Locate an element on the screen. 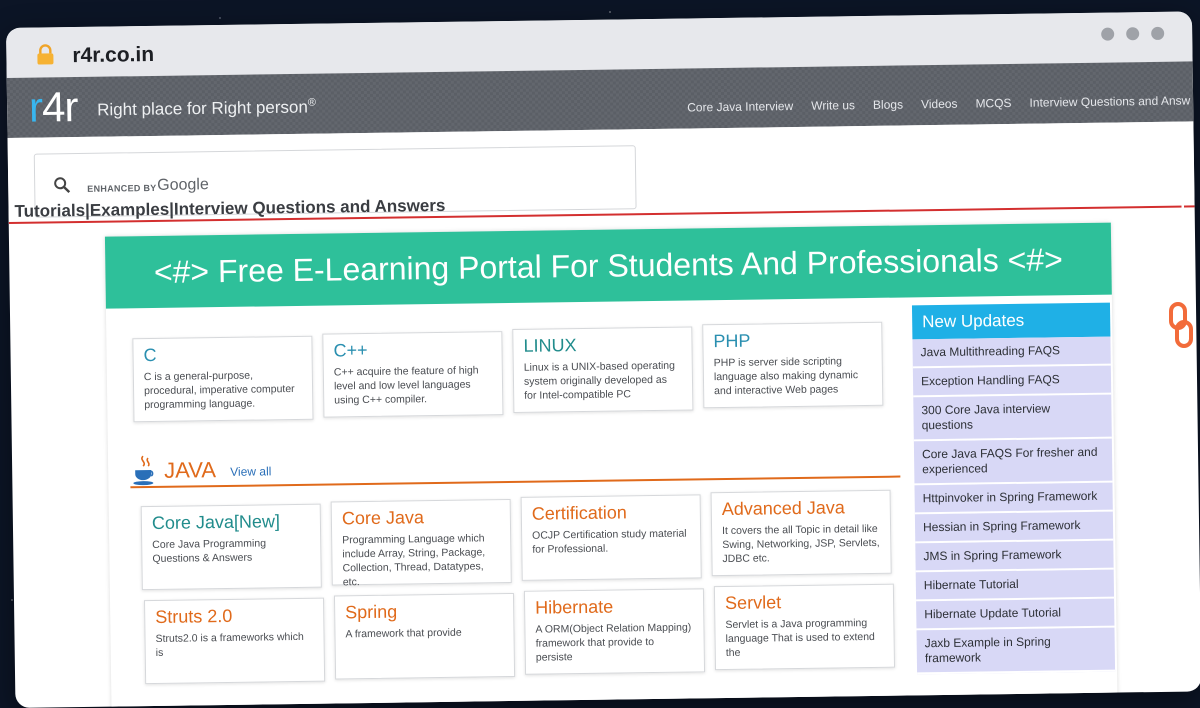  site-logo: r4r is located at coordinates (53, 107).